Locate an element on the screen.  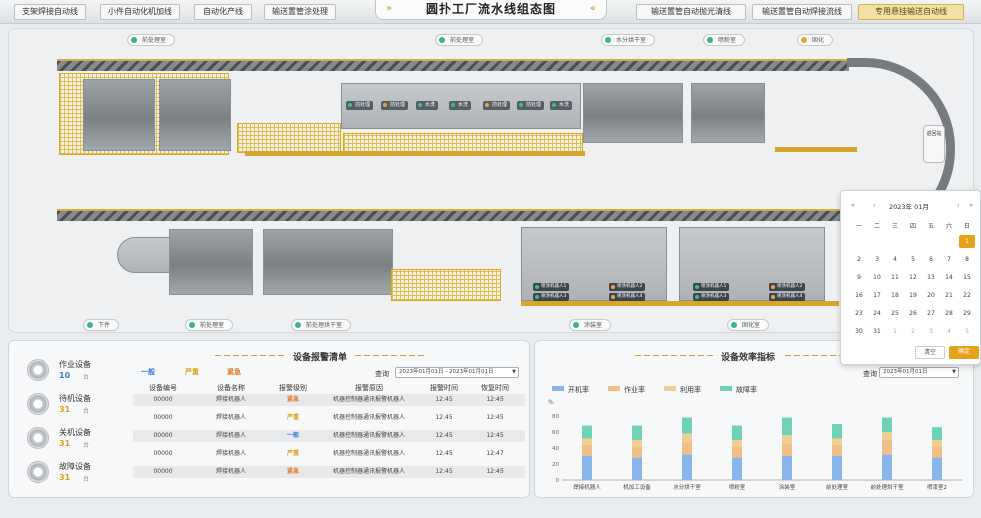
table-row: 00000 焊接机器人 一般 机器控制器通讯报警机器人 12:45 12:45 is located at coordinates (329, 436).